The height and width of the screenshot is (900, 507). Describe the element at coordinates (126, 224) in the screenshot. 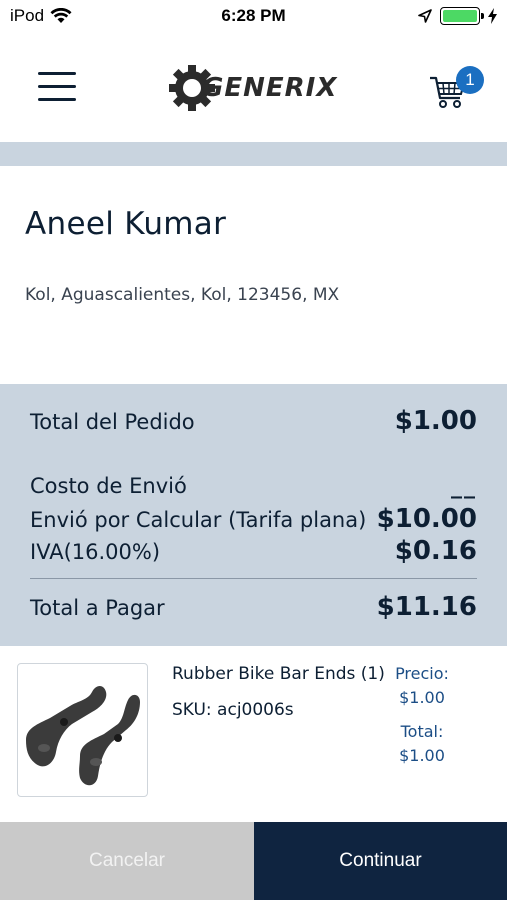

I see `customer-name: Aneel Kumar` at that location.